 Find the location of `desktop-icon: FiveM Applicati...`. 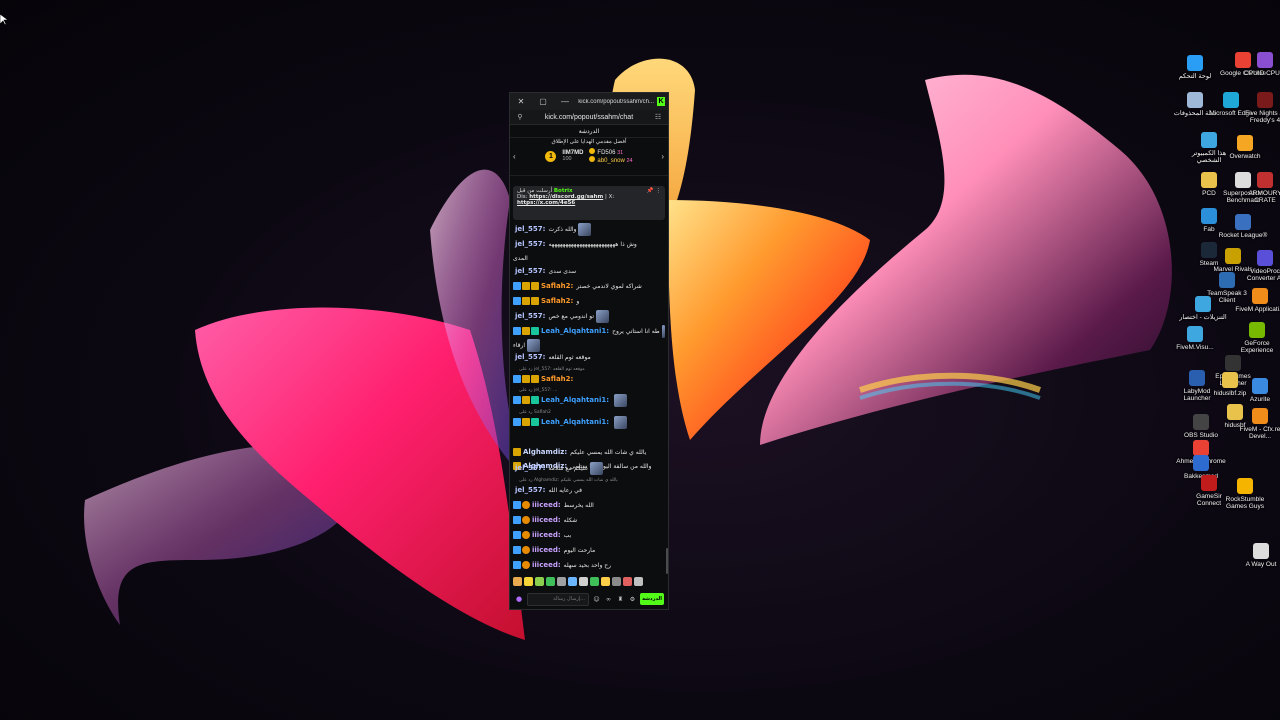

desktop-icon: FiveM Applicati... is located at coordinates (1257, 300).